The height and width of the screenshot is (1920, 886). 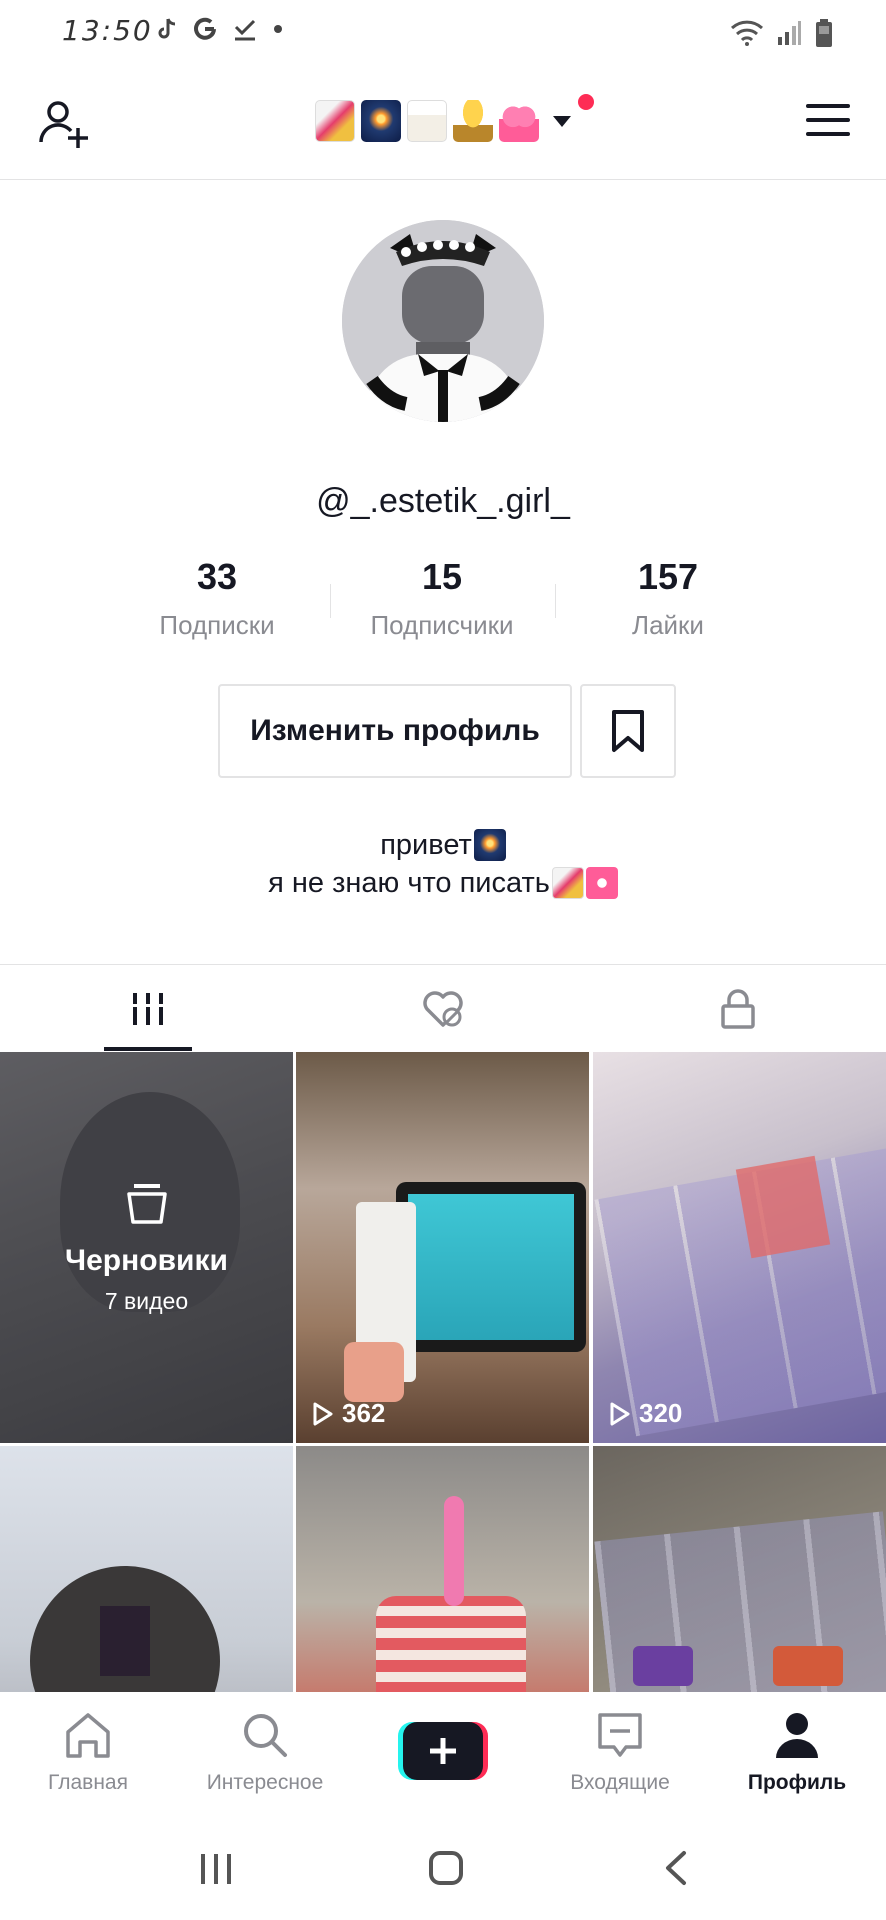 What do you see at coordinates (562, 121) in the screenshot?
I see `chevron-down-icon` at bounding box center [562, 121].